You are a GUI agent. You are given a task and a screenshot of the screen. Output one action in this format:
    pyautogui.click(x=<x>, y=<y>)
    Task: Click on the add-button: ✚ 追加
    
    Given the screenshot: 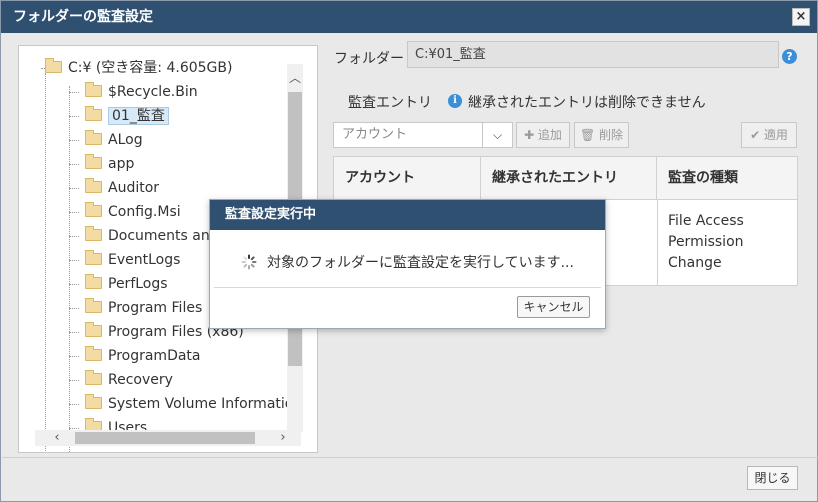 What is the action you would take?
    pyautogui.click(x=543, y=135)
    